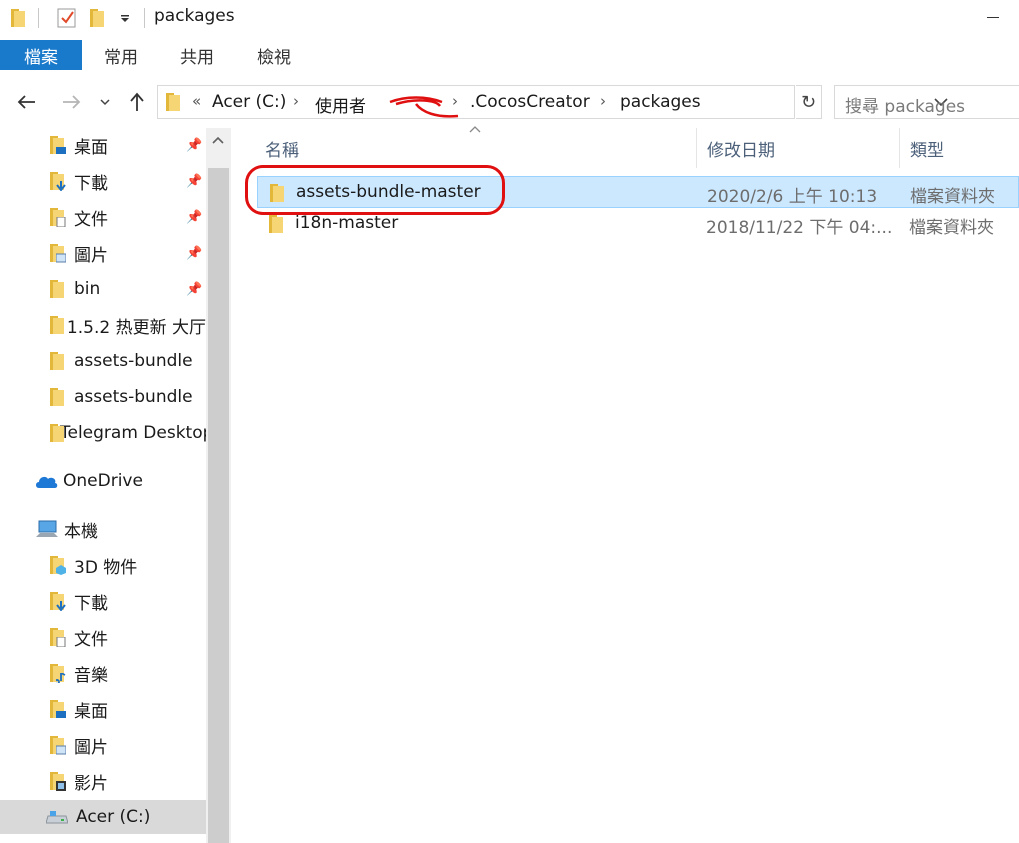 The image size is (1019, 843). What do you see at coordinates (133, 433) in the screenshot?
I see `sidebar-item-label: Telegram Desktop` at bounding box center [133, 433].